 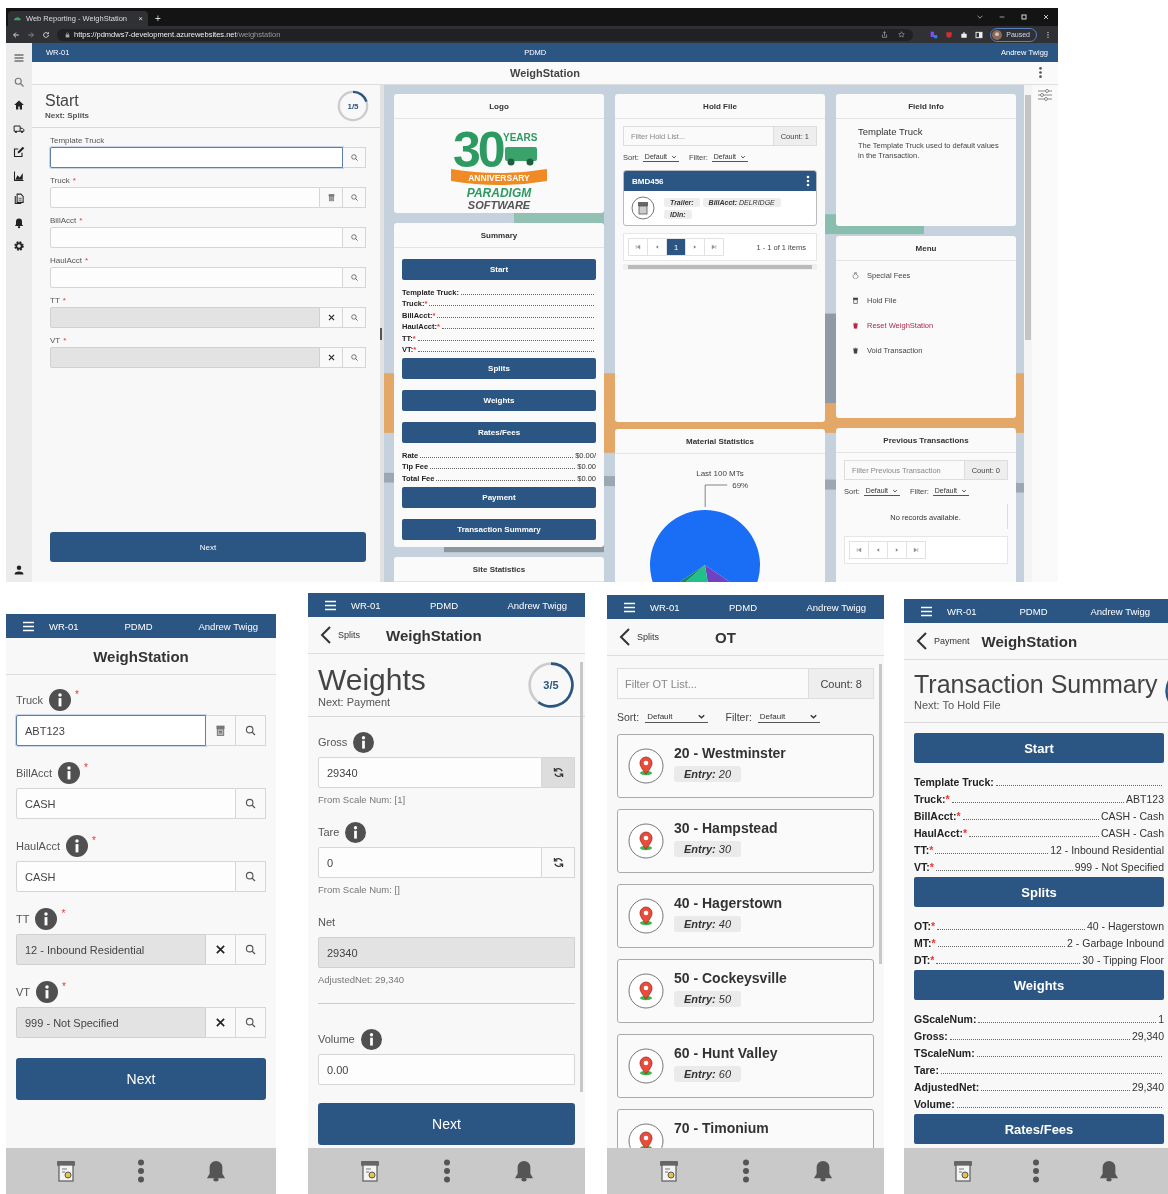 I want to click on text-field: 0.00, so click(x=446, y=1069).